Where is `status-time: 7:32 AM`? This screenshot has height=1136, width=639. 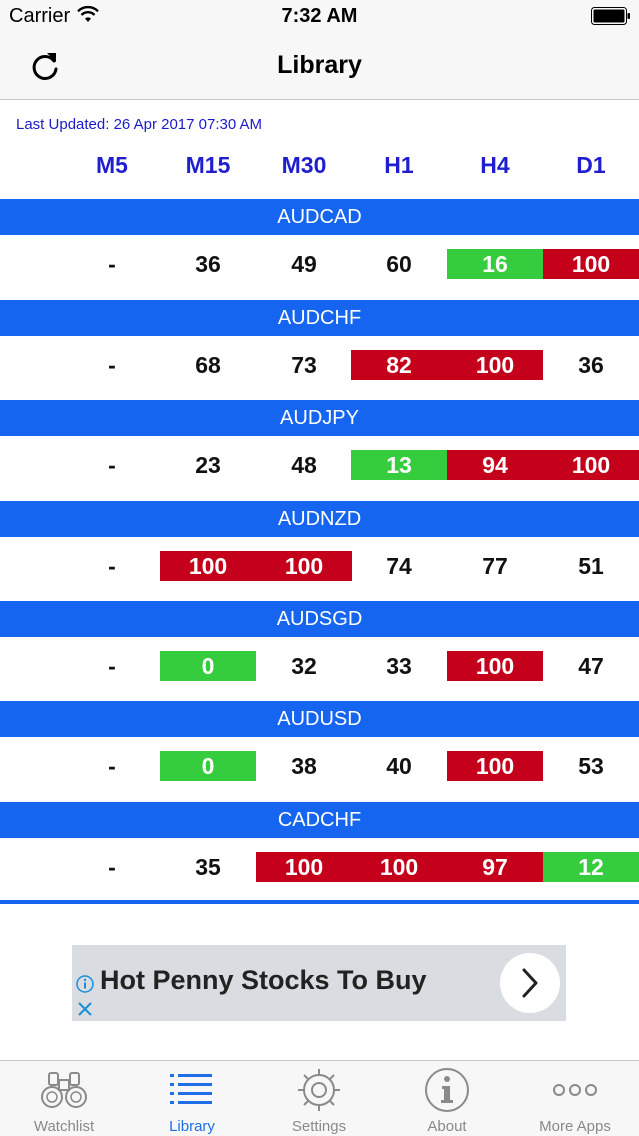
status-time: 7:32 AM is located at coordinates (319, 16).